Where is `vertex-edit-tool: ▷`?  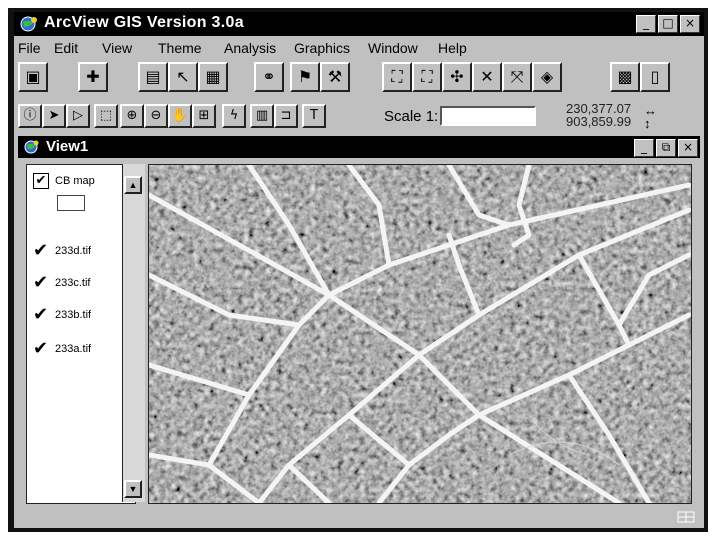 vertex-edit-tool: ▷ is located at coordinates (78, 116).